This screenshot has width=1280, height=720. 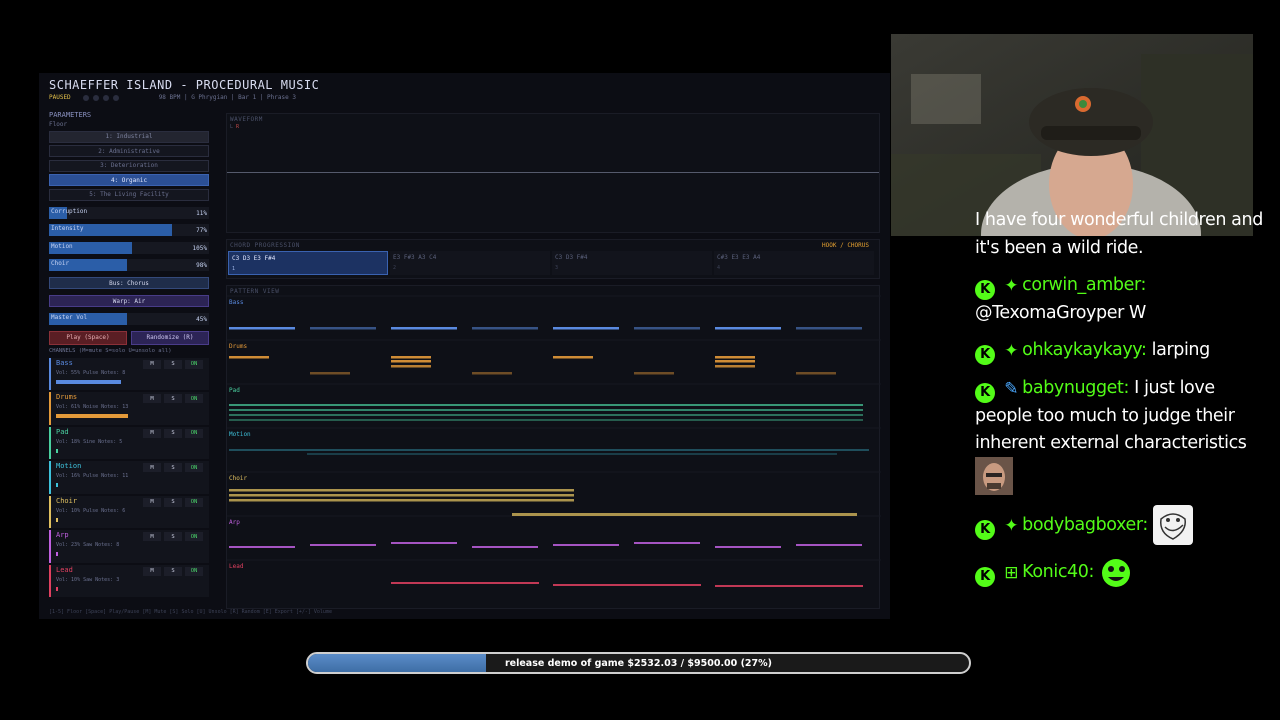 What do you see at coordinates (129, 151) in the screenshot?
I see `floor-button-2: 2: Administrative` at bounding box center [129, 151].